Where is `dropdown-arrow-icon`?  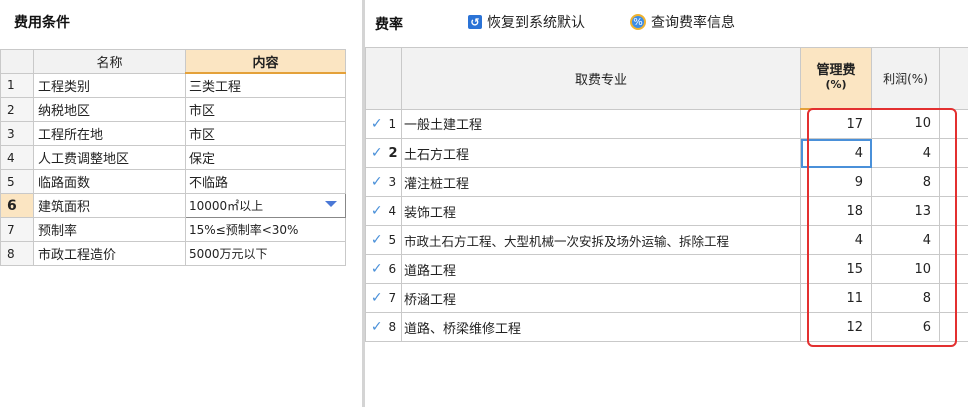 dropdown-arrow-icon is located at coordinates (331, 204).